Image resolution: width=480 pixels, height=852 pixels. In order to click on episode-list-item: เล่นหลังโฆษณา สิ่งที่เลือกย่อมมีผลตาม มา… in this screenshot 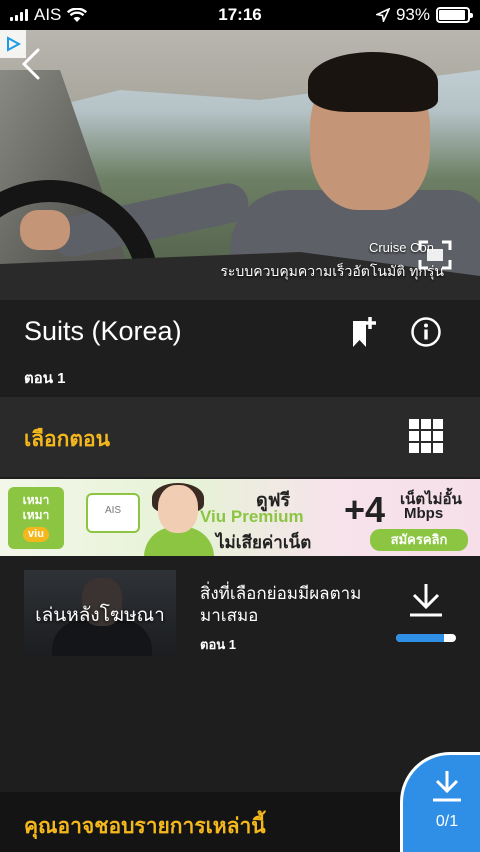, I will do `click(240, 615)`.